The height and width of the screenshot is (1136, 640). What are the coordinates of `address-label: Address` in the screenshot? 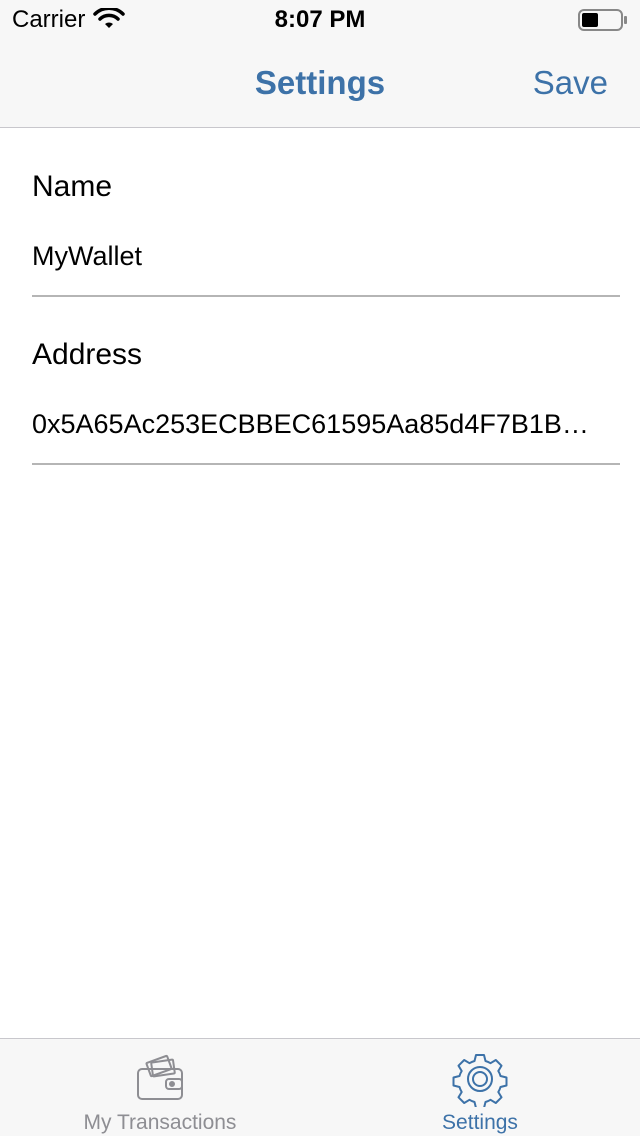 It's located at (87, 354).